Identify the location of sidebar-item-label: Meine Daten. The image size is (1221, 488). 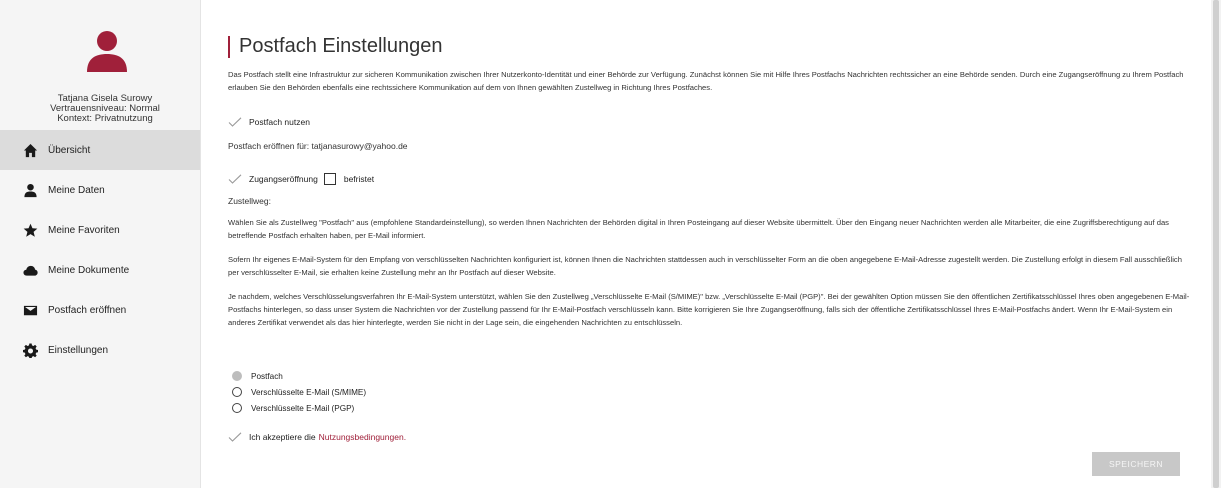
(76, 190).